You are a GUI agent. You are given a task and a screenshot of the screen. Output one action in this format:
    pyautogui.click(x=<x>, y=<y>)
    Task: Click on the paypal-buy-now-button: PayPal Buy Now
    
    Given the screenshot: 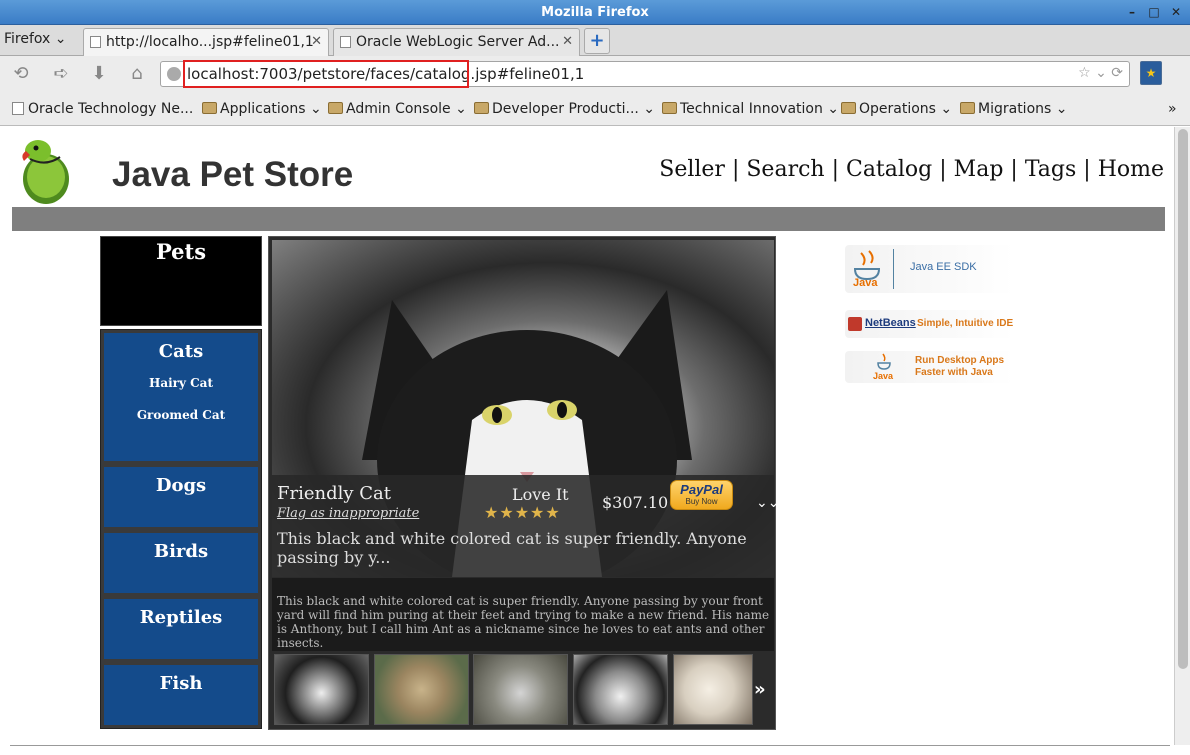 What is the action you would take?
    pyautogui.click(x=701, y=495)
    